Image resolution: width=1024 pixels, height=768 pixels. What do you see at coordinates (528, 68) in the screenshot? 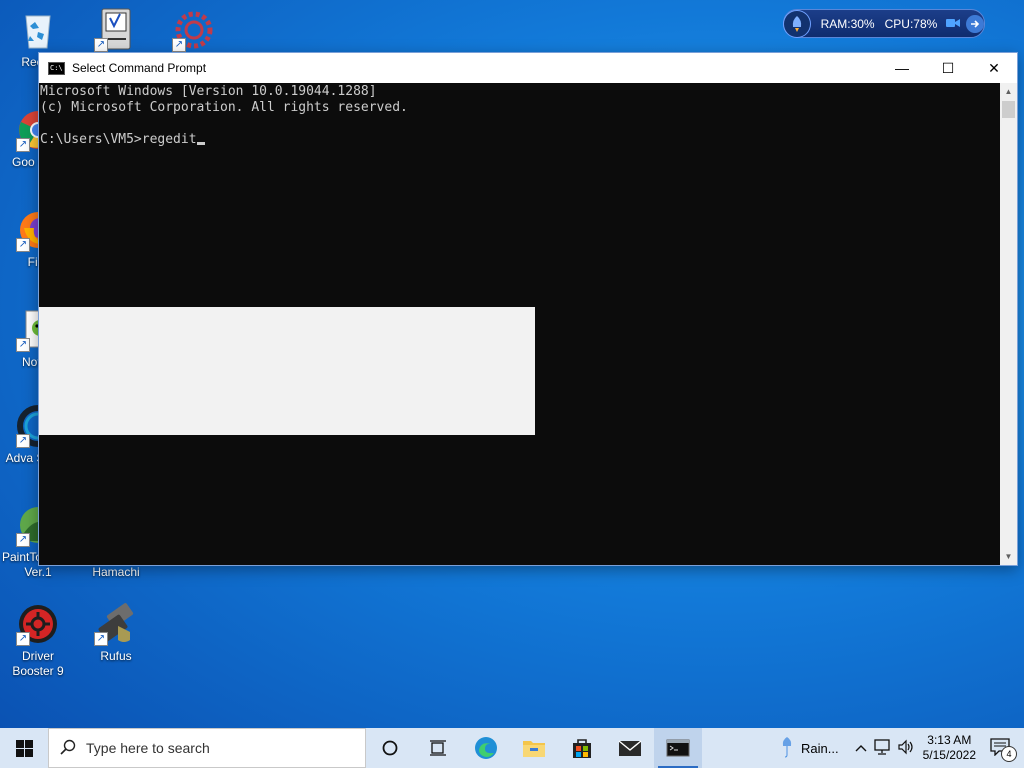
I see `window-titlebar: C:\ Select Command Prompt — ☐ ✕` at bounding box center [528, 68].